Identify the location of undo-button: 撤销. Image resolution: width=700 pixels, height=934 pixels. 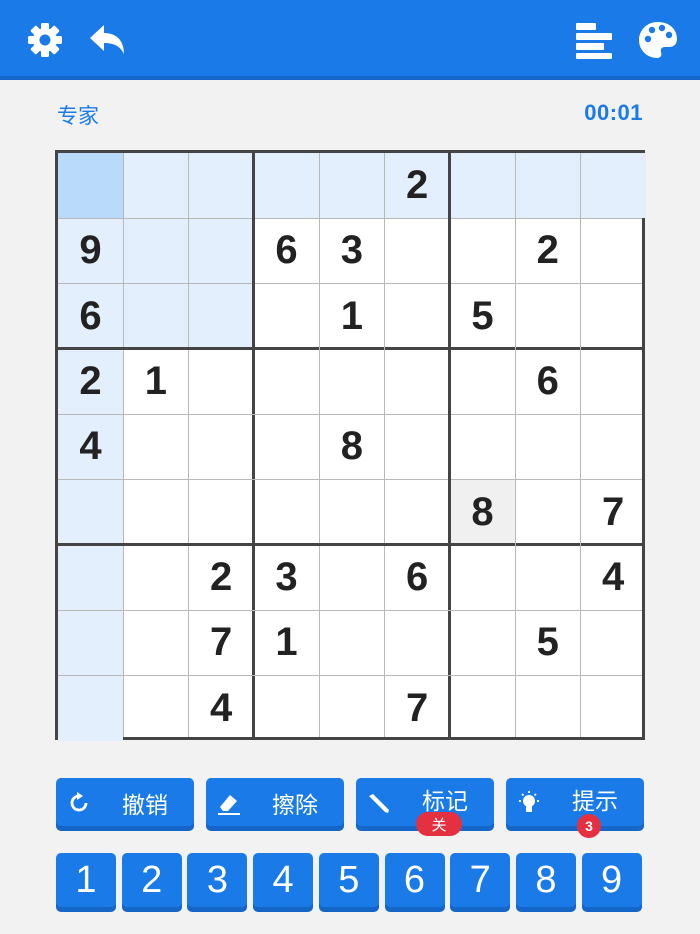
(125, 802).